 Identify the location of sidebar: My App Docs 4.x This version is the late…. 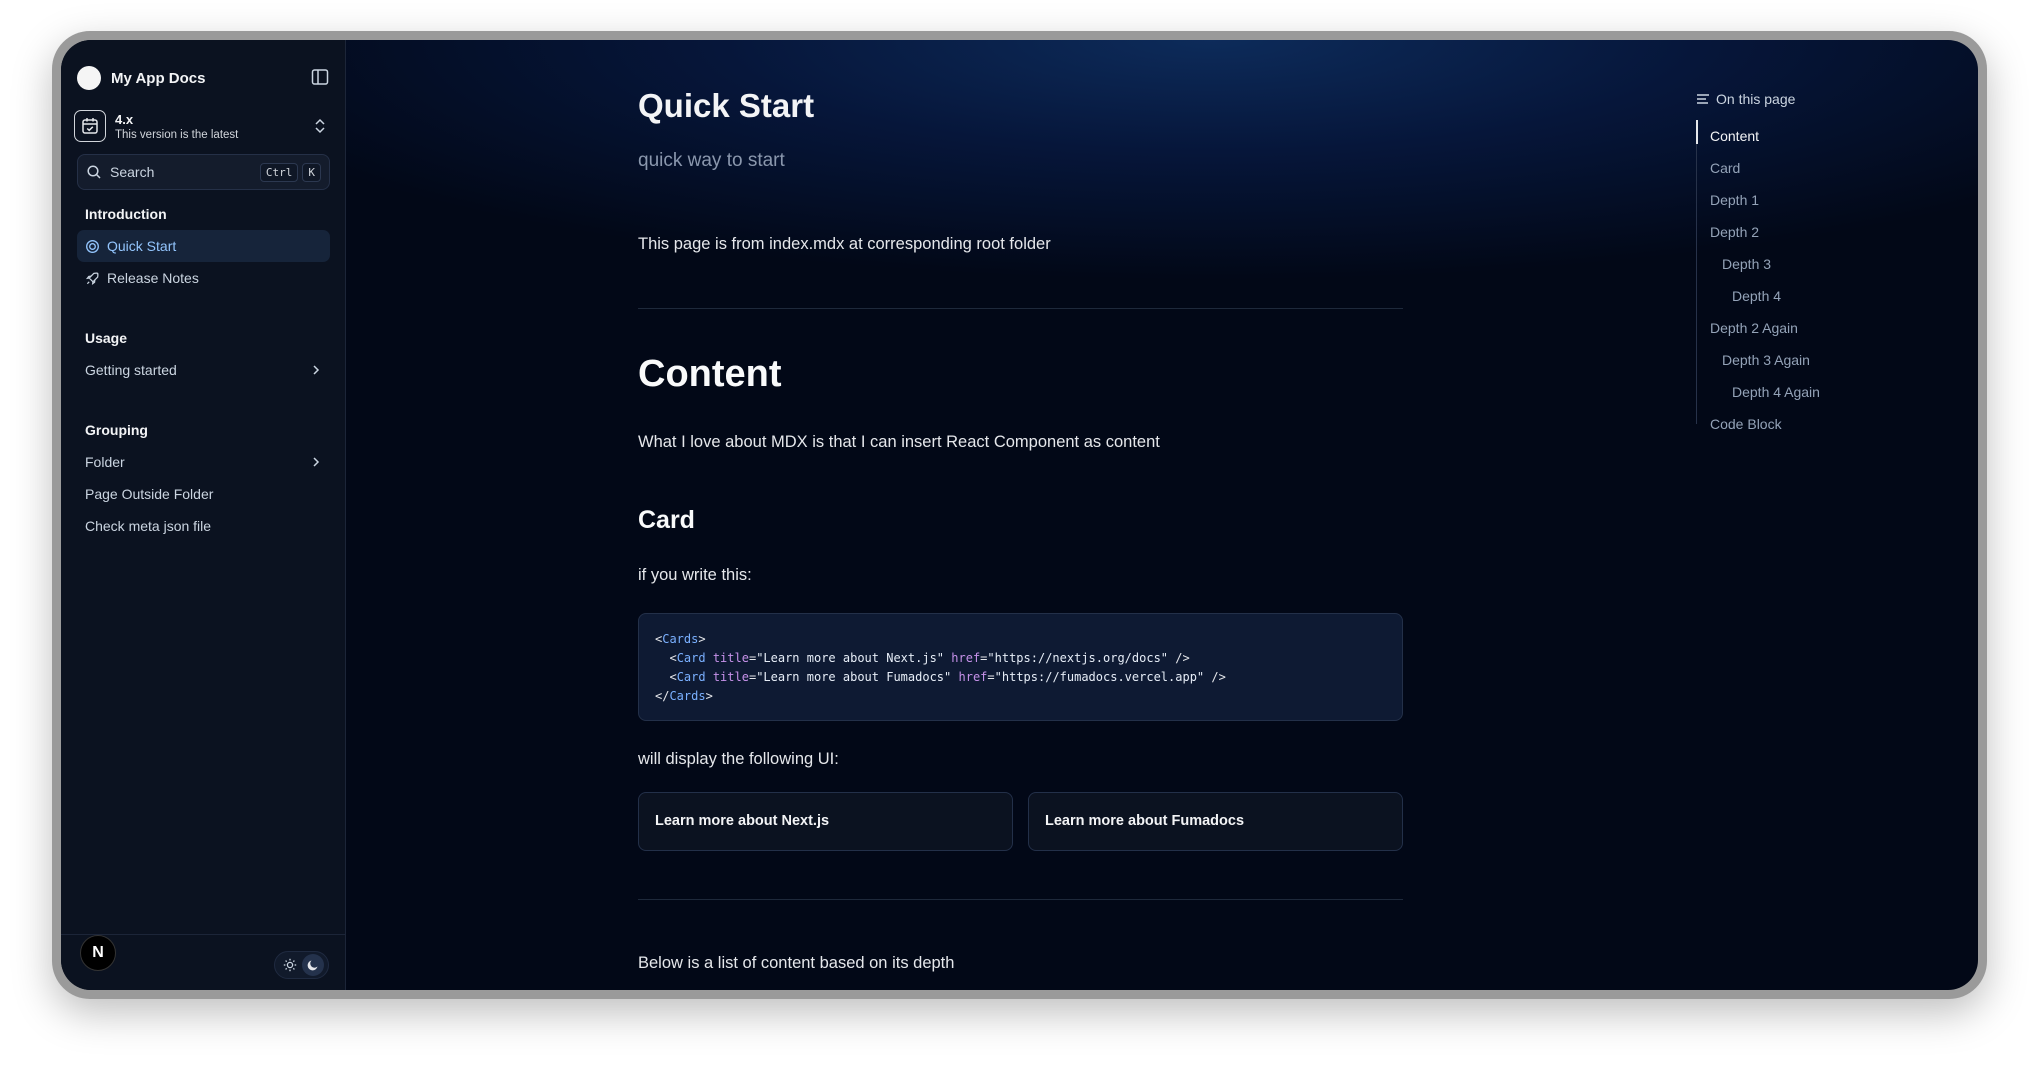
(203, 515).